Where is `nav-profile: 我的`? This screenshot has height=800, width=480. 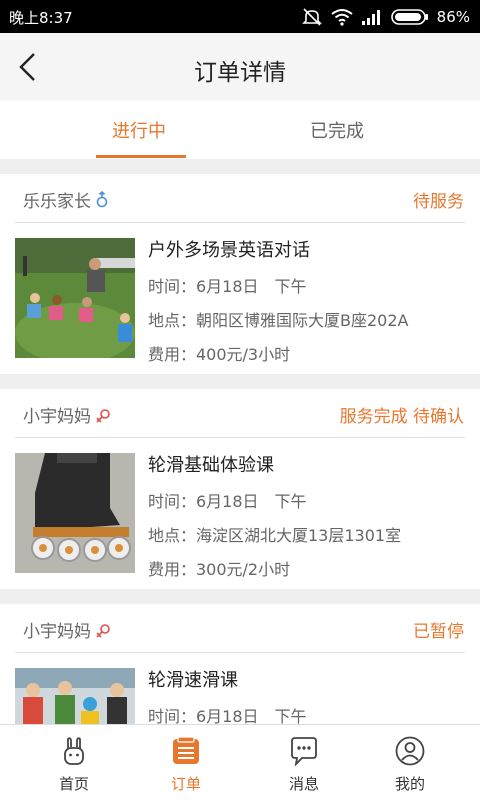 nav-profile: 我的 is located at coordinates (410, 762).